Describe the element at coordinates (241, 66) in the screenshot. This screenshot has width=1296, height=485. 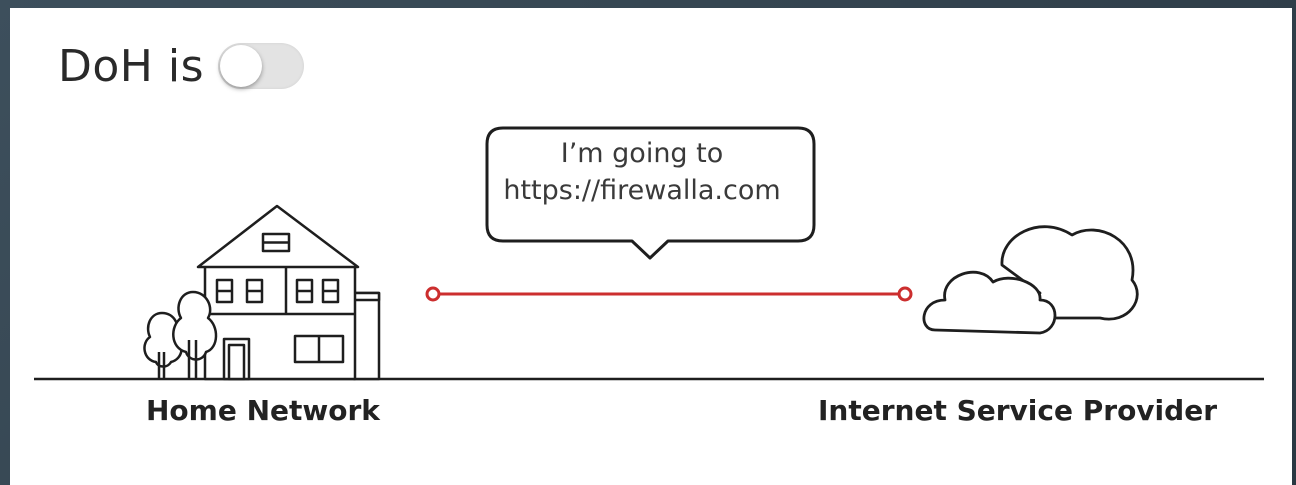
I see `toggle-knob` at that location.